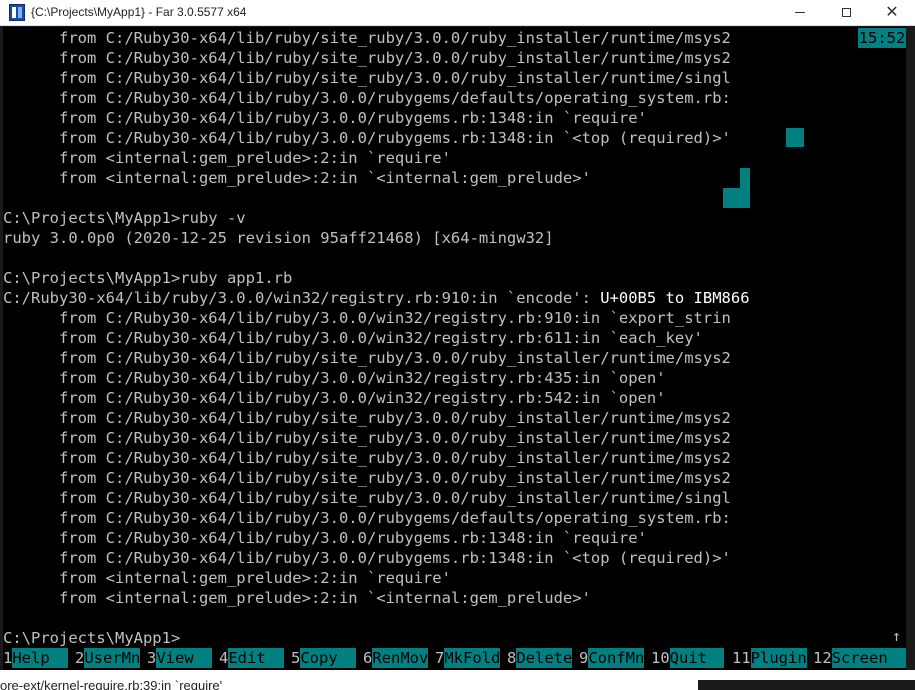 Image resolution: width=915 pixels, height=690 pixels. I want to click on error-highlight: U+00B5 to IBM866, so click(675, 298).